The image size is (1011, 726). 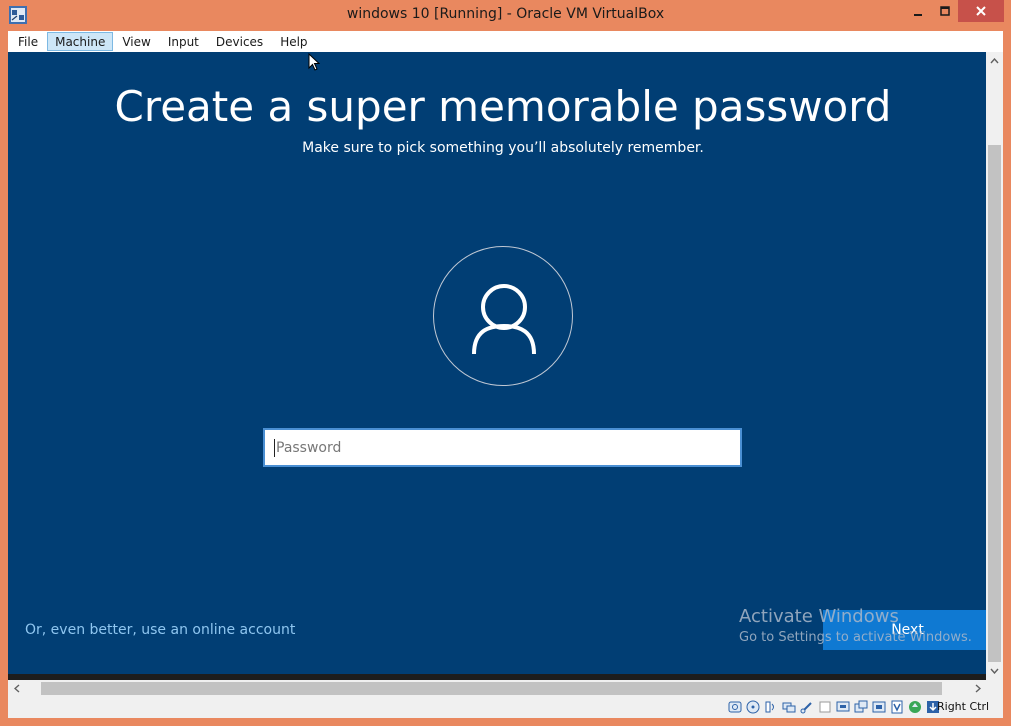 What do you see at coordinates (136, 41) in the screenshot?
I see `menu-view: View` at bounding box center [136, 41].